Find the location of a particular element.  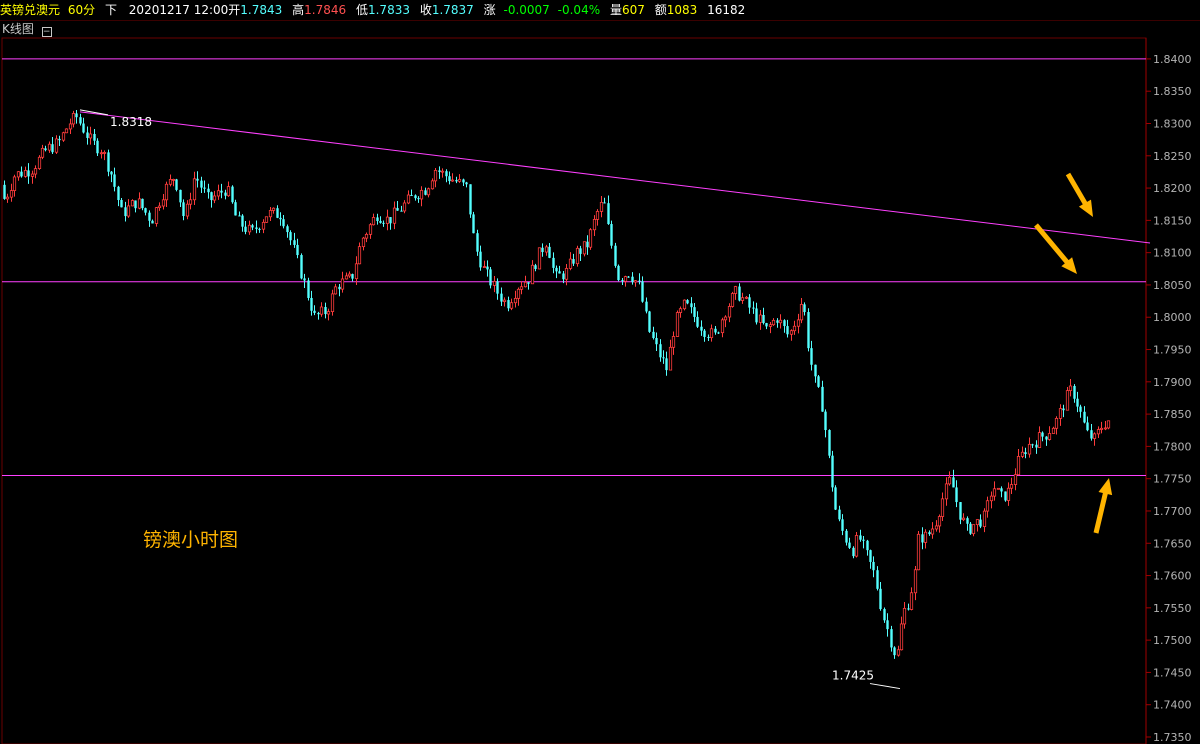

y-tick-label: 1.8300 is located at coordinates (1172, 123).